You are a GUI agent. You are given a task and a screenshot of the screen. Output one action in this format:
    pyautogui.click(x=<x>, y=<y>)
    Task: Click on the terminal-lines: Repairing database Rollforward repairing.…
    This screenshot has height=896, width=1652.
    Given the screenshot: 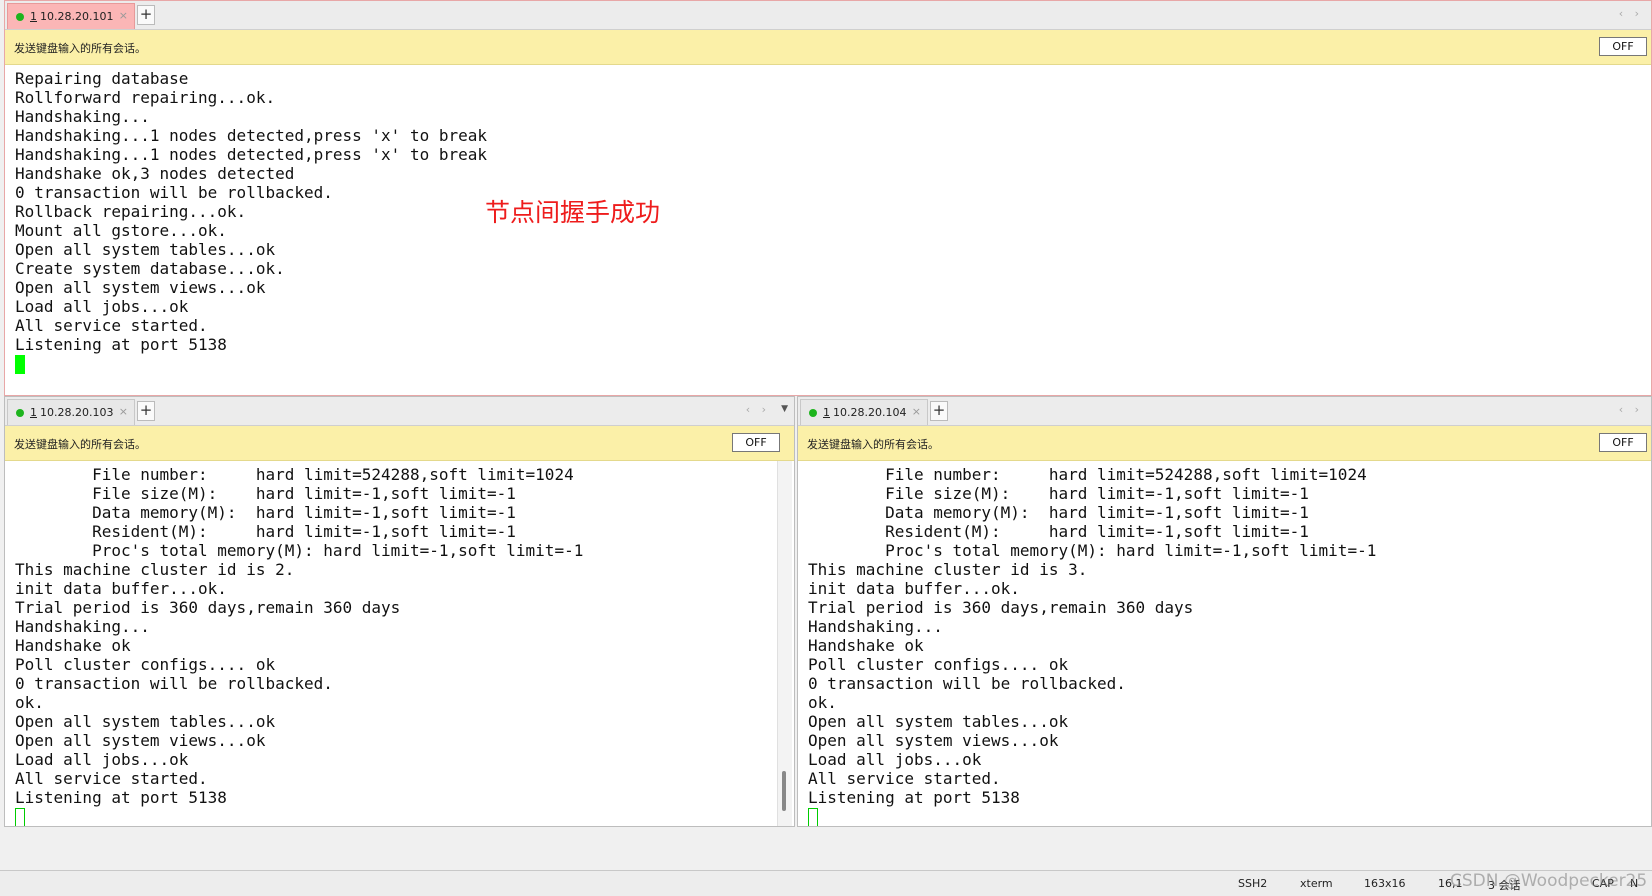 What is the action you would take?
    pyautogui.click(x=251, y=221)
    